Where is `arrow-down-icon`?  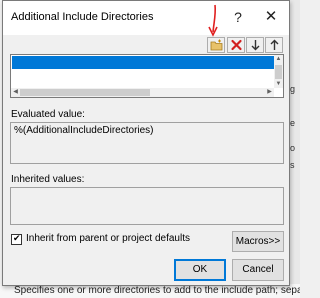 arrow-down-icon is located at coordinates (255, 45).